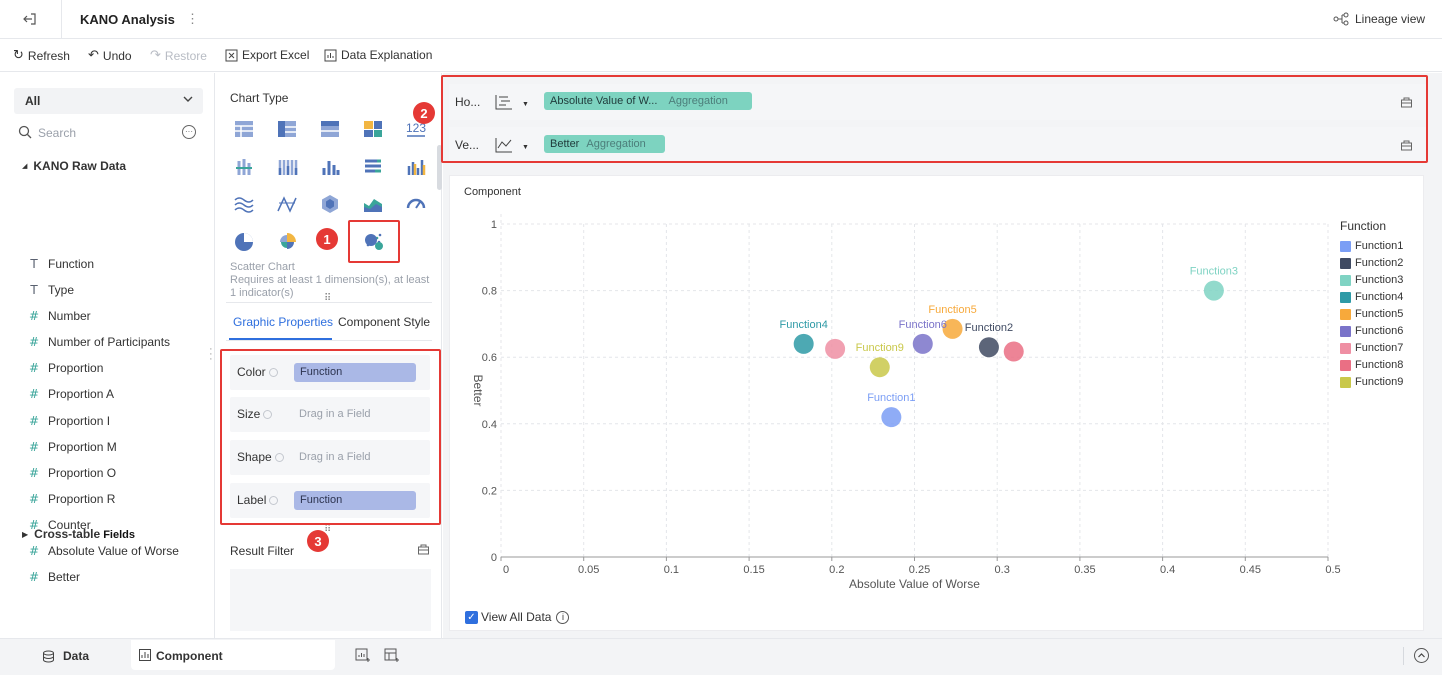 This screenshot has height=675, width=1442. What do you see at coordinates (1002, 570) in the screenshot?
I see `x-tick-label: 0.3` at bounding box center [1002, 570].